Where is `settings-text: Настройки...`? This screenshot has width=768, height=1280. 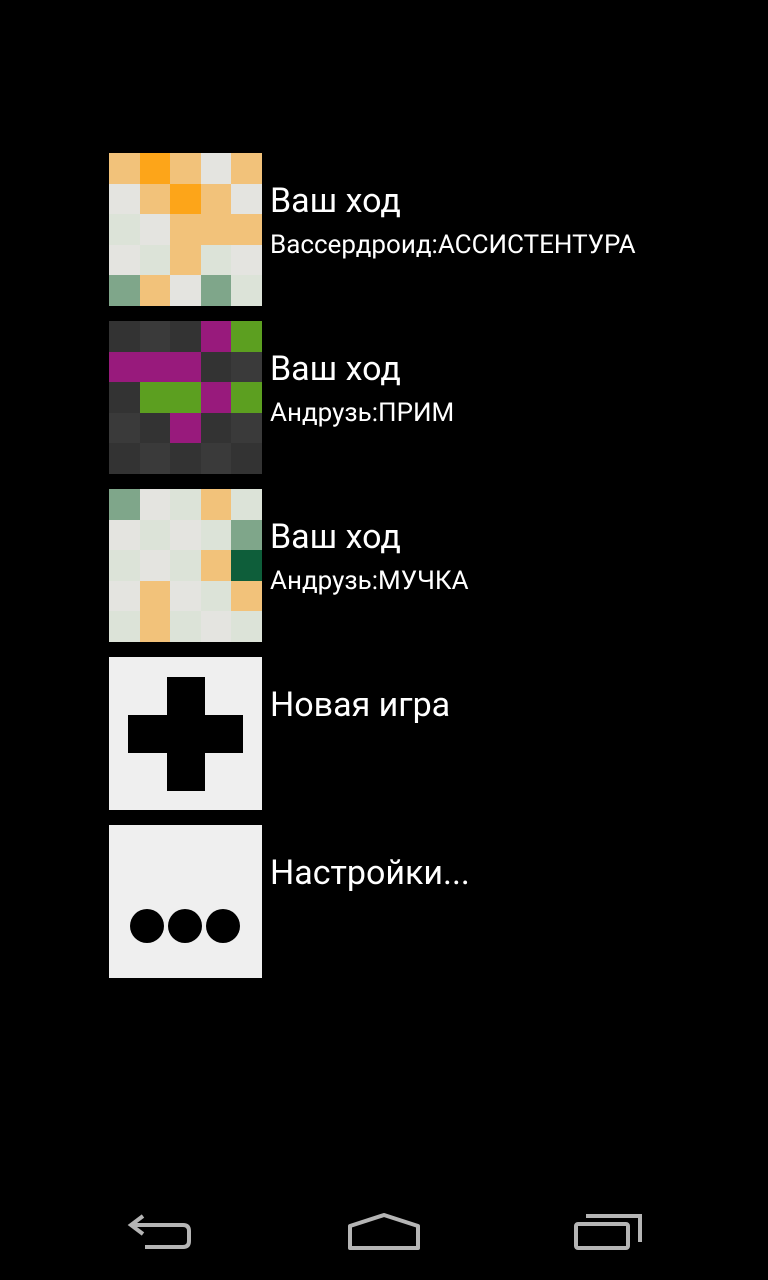
settings-text: Настройки... is located at coordinates (370, 860).